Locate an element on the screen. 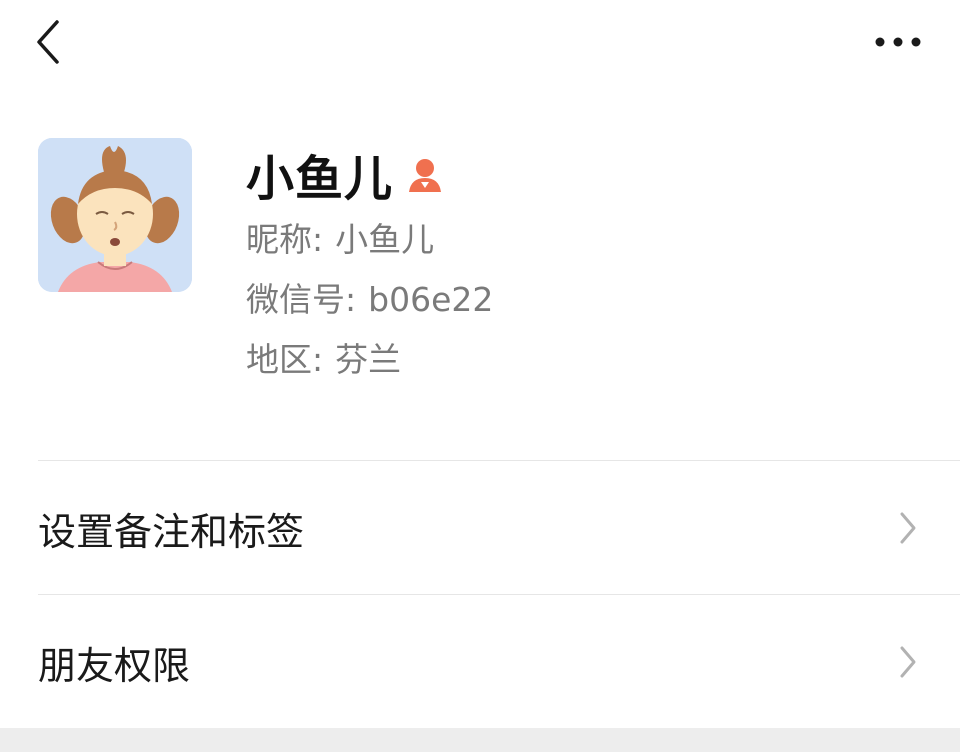  avatar is located at coordinates (115, 215).